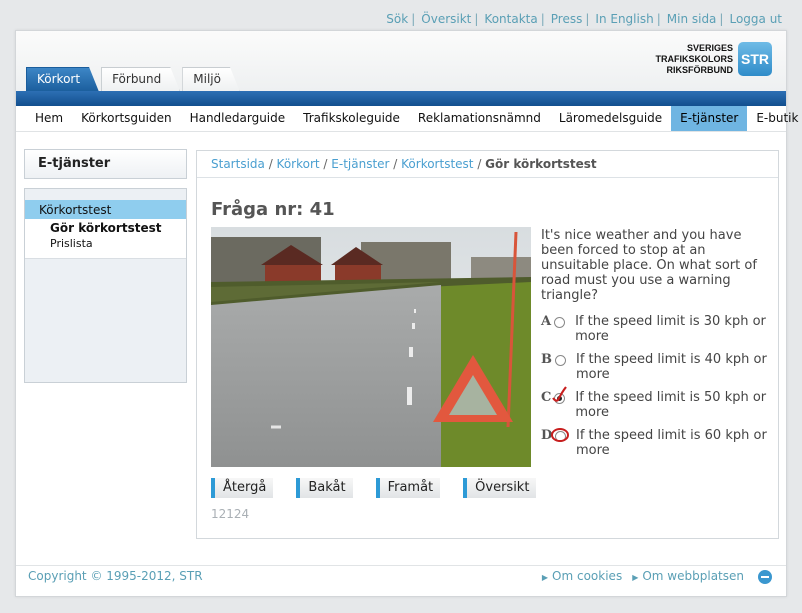  I want to click on wrong-answer-check-mark-icon, so click(559, 394).